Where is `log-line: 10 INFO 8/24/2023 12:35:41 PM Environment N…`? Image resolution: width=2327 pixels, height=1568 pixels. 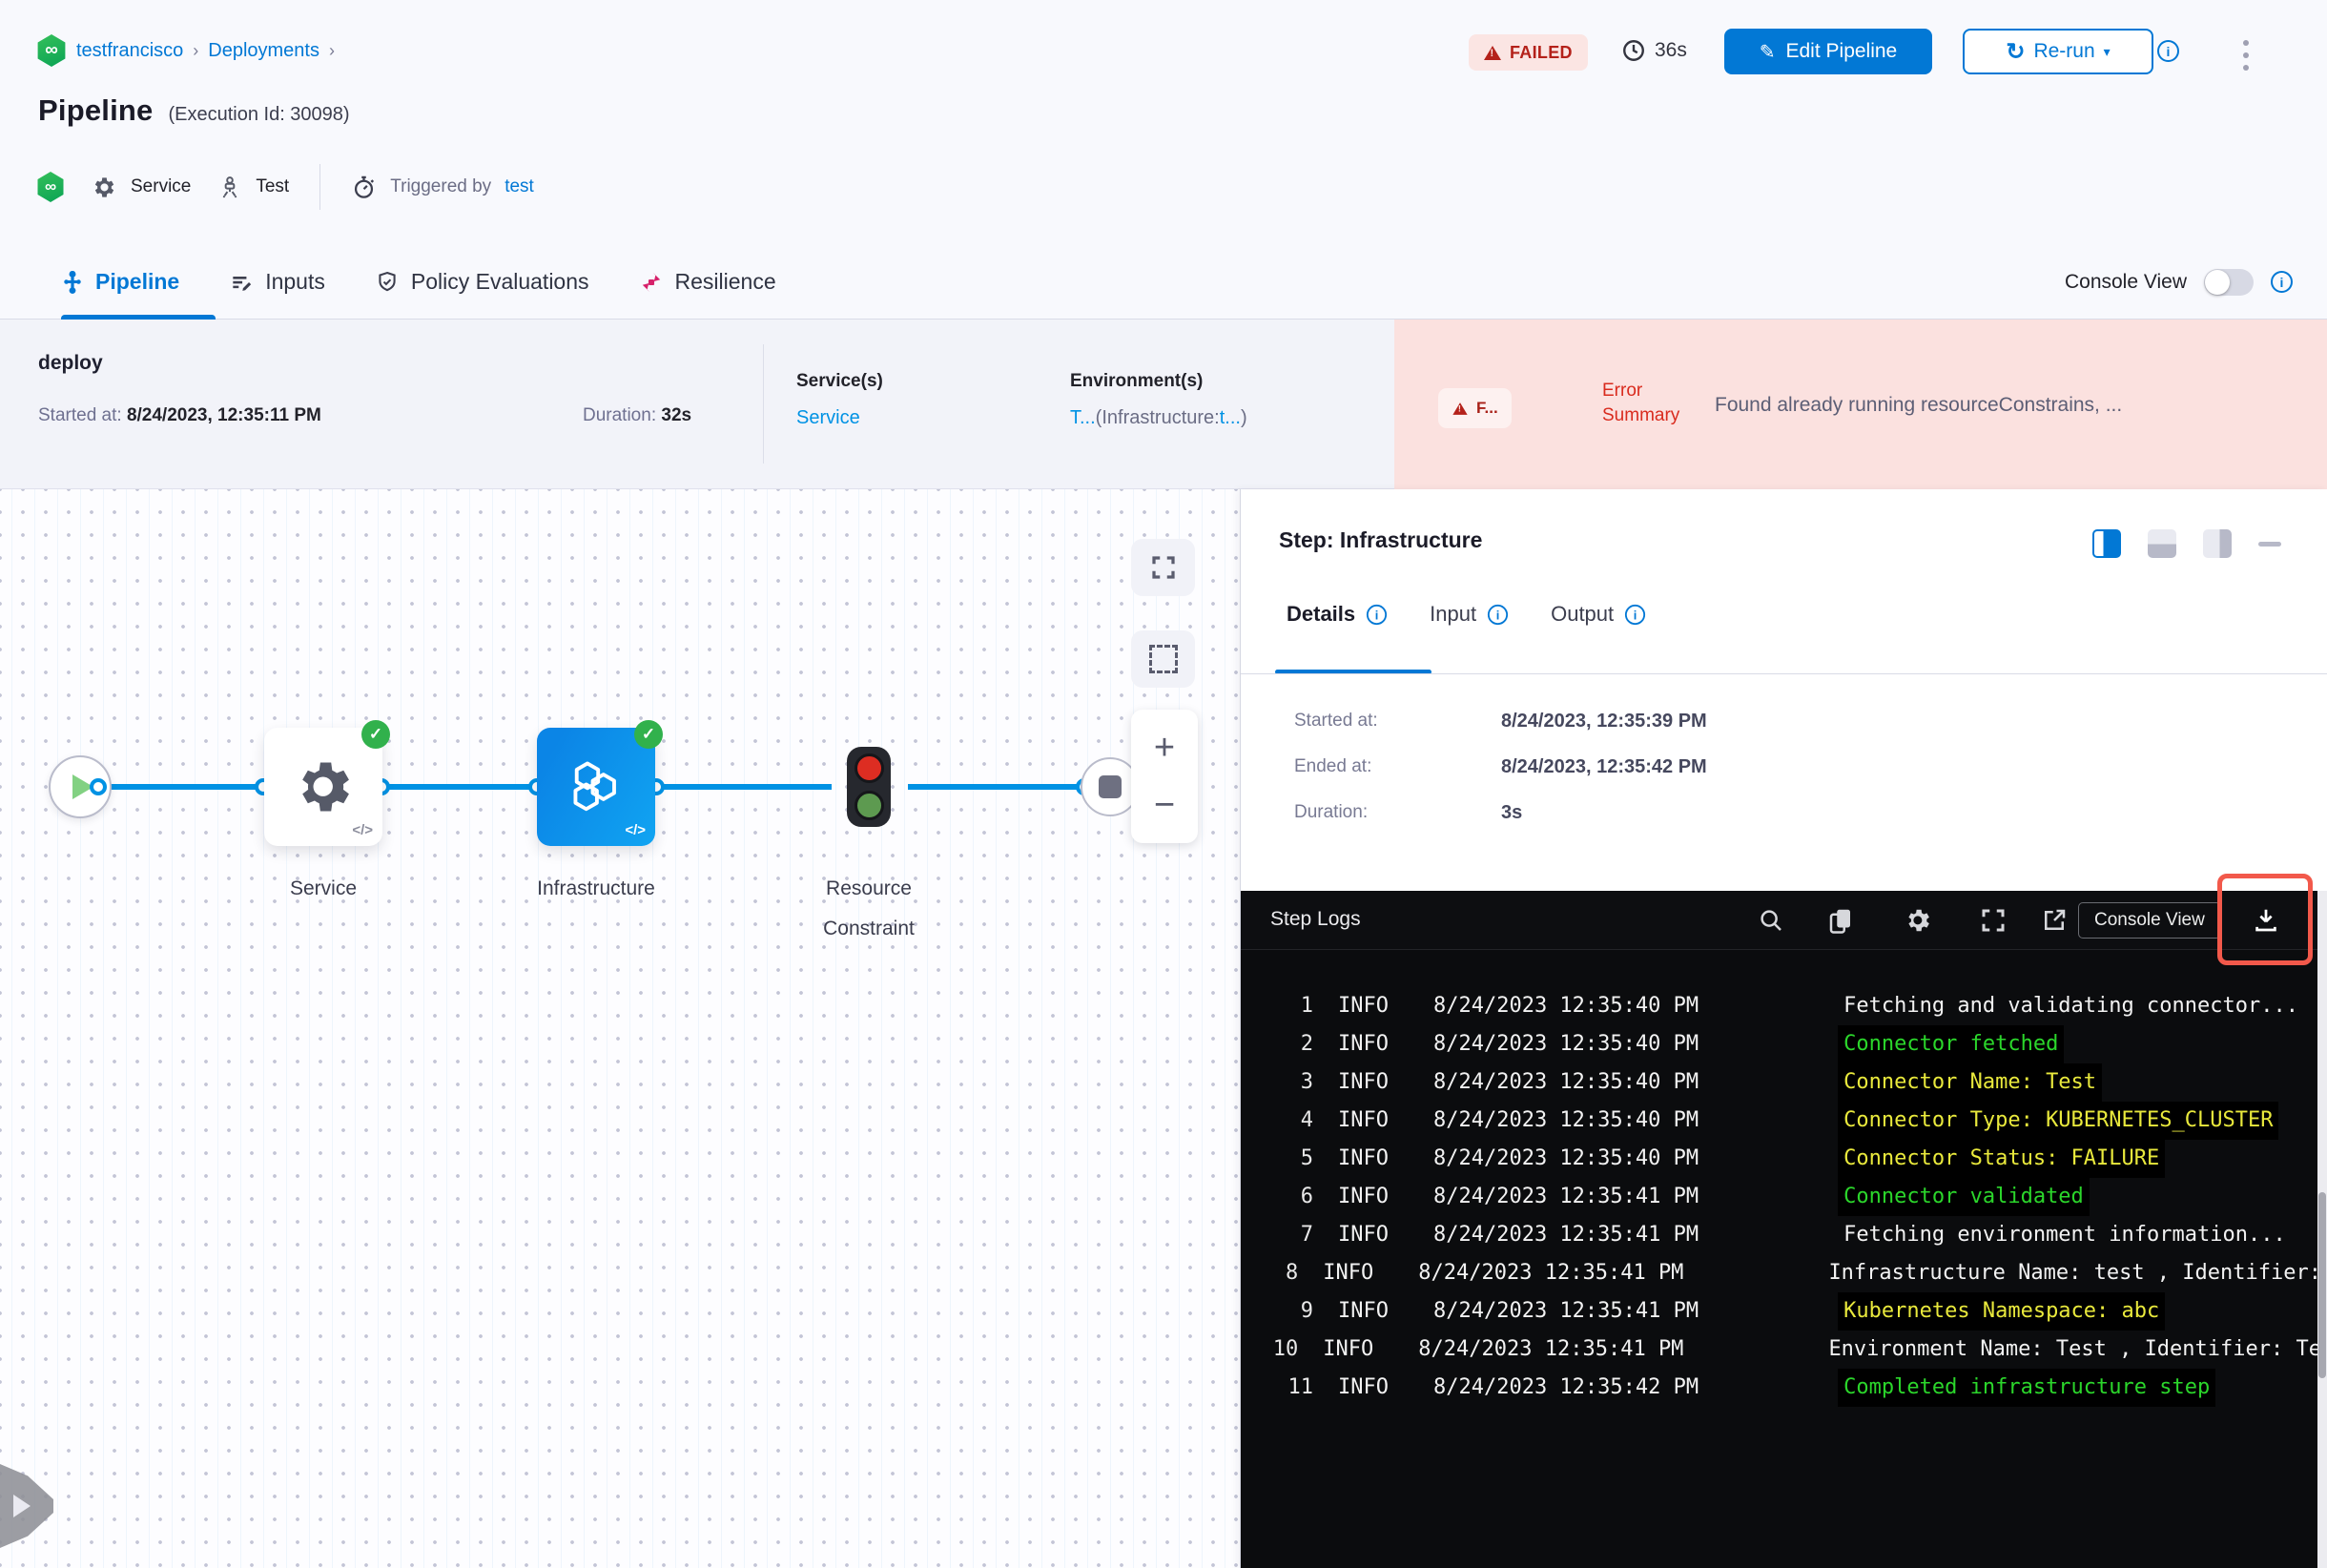
log-line: 10 INFO 8/24/2023 12:35:41 PM Environment N… is located at coordinates (1796, 1349).